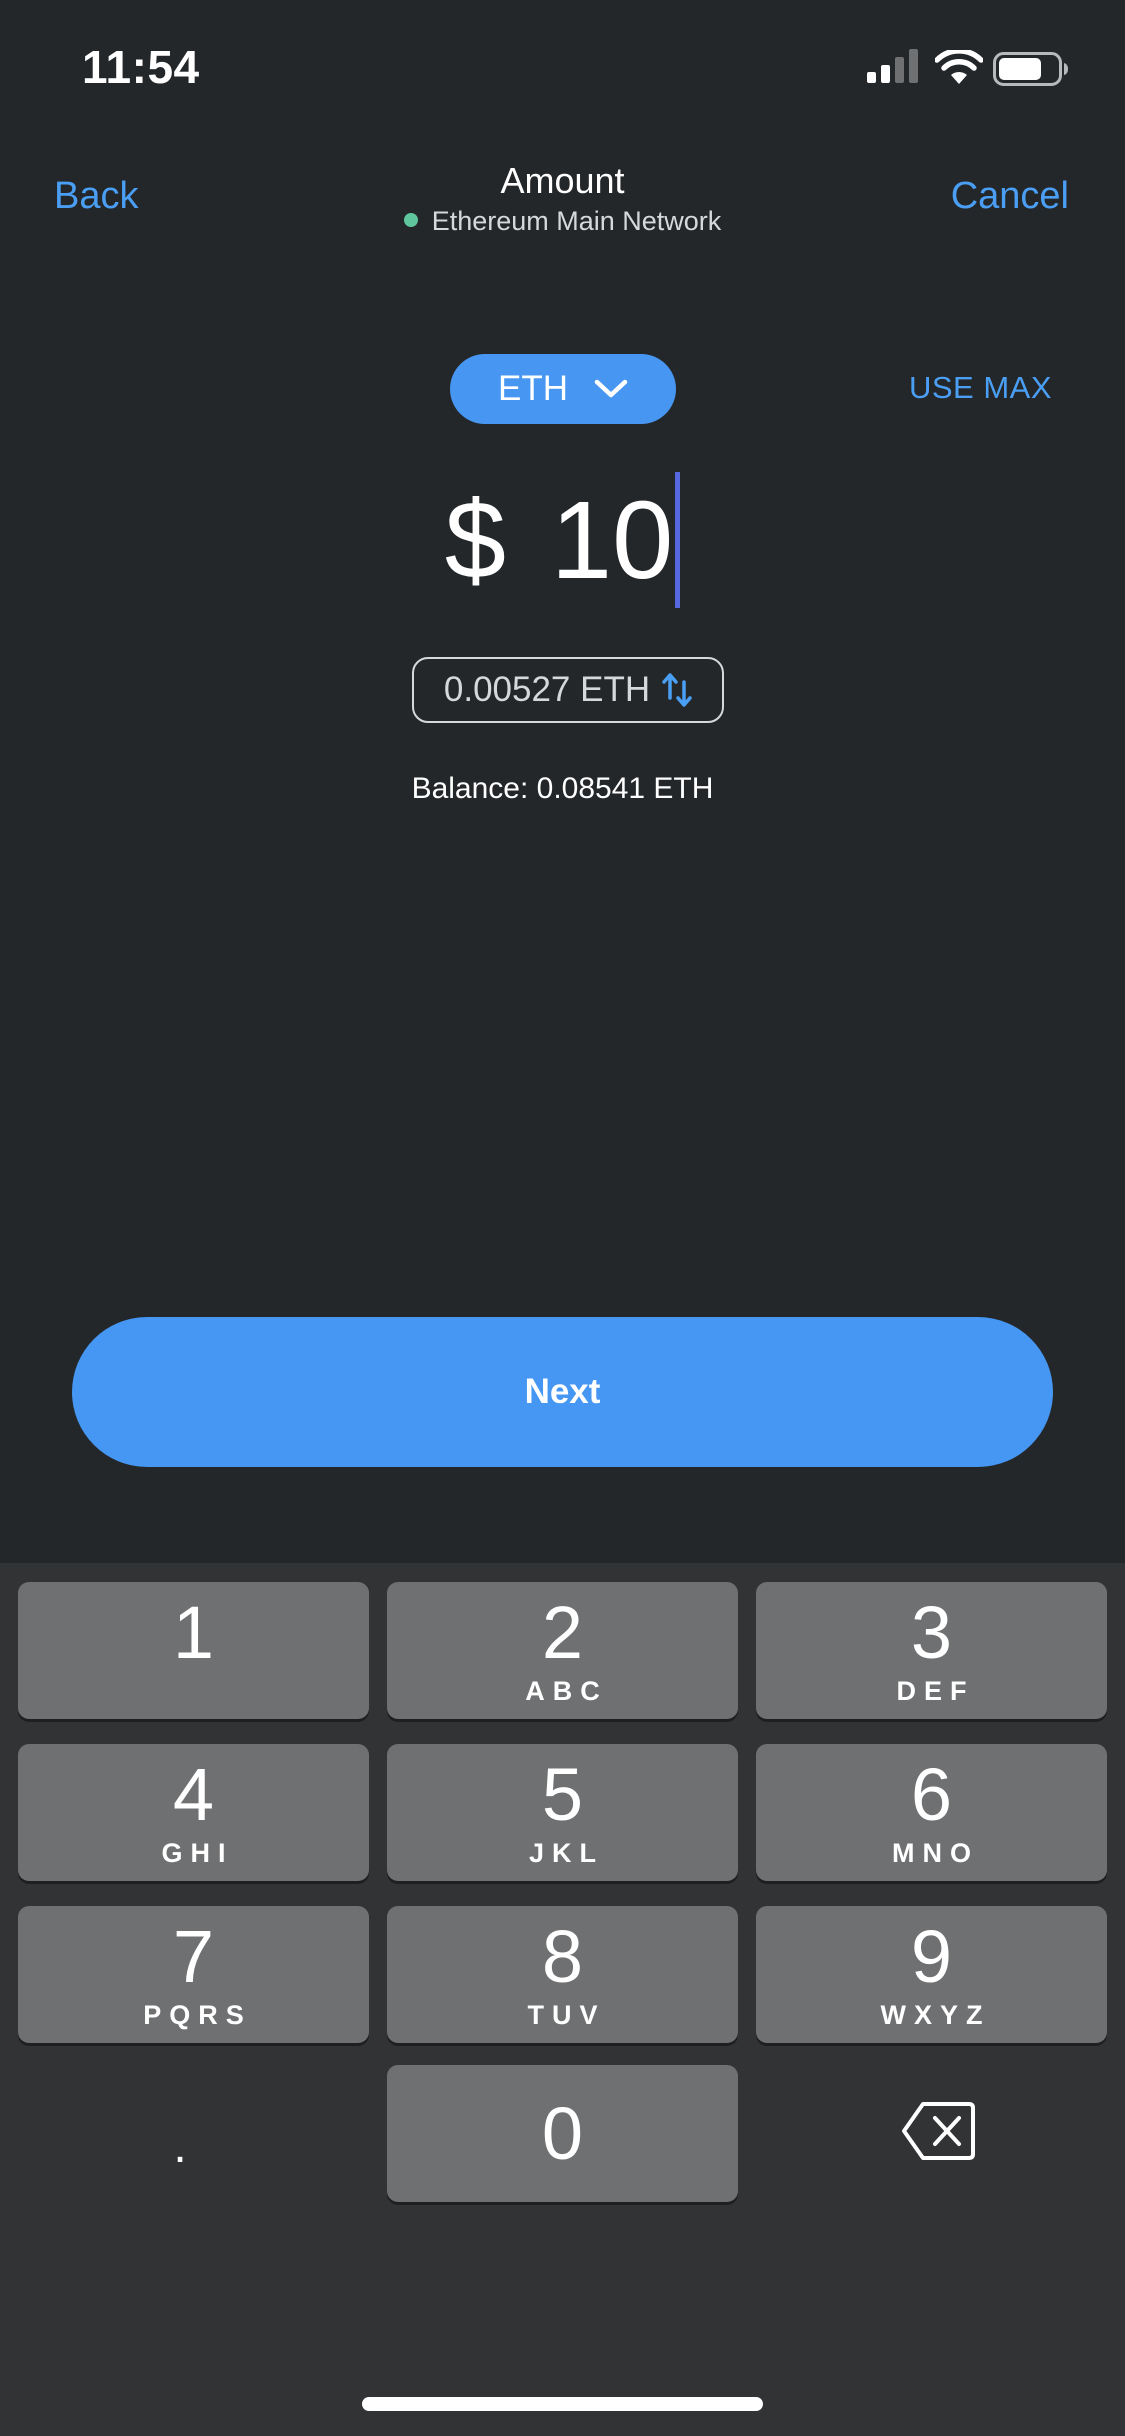  I want to click on key-digit: 2, so click(562, 1632).